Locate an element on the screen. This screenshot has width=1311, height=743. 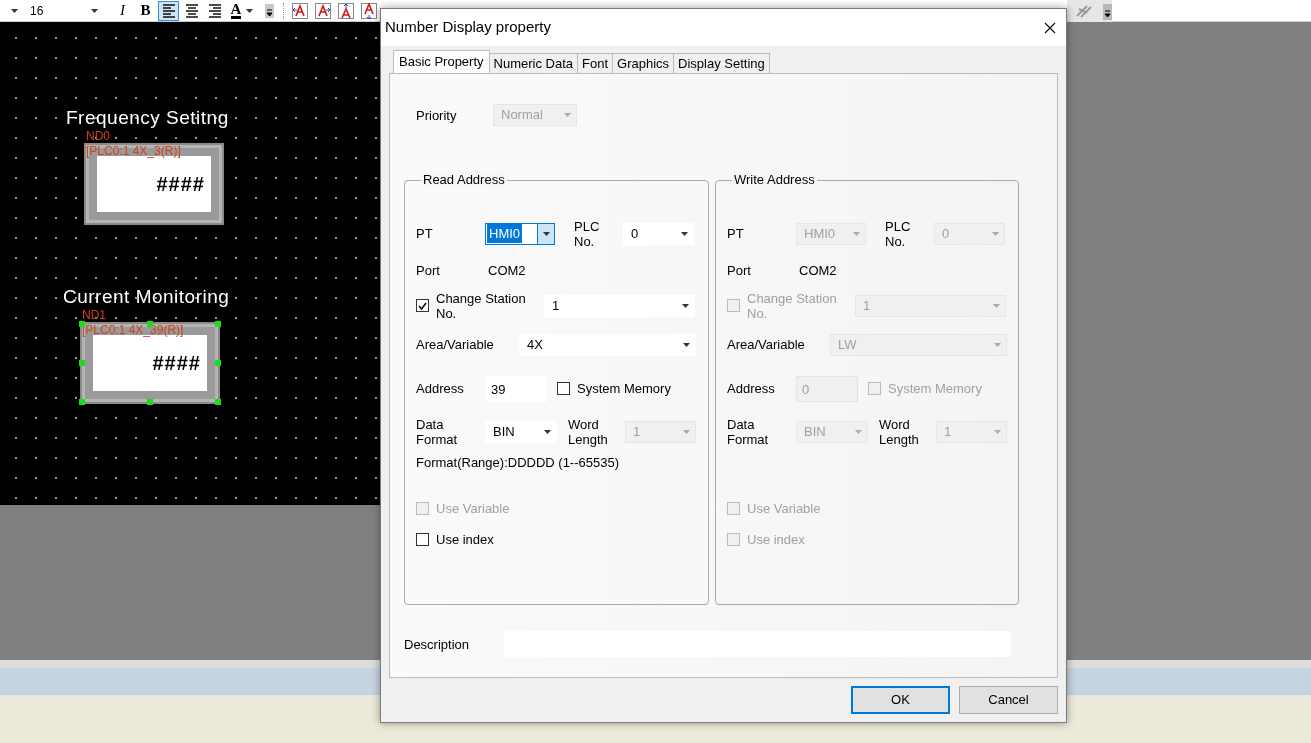
dropdown: BIN is located at coordinates (521, 431).